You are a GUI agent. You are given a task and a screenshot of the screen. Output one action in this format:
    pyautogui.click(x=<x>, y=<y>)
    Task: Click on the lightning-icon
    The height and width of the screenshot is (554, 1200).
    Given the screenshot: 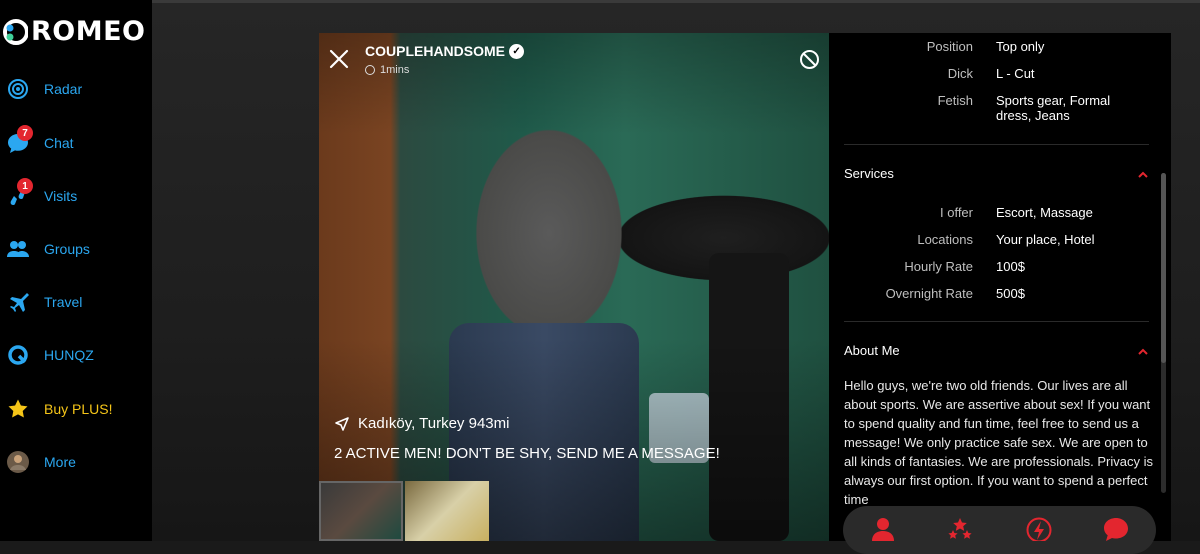 What is the action you would take?
    pyautogui.click(x=1039, y=528)
    